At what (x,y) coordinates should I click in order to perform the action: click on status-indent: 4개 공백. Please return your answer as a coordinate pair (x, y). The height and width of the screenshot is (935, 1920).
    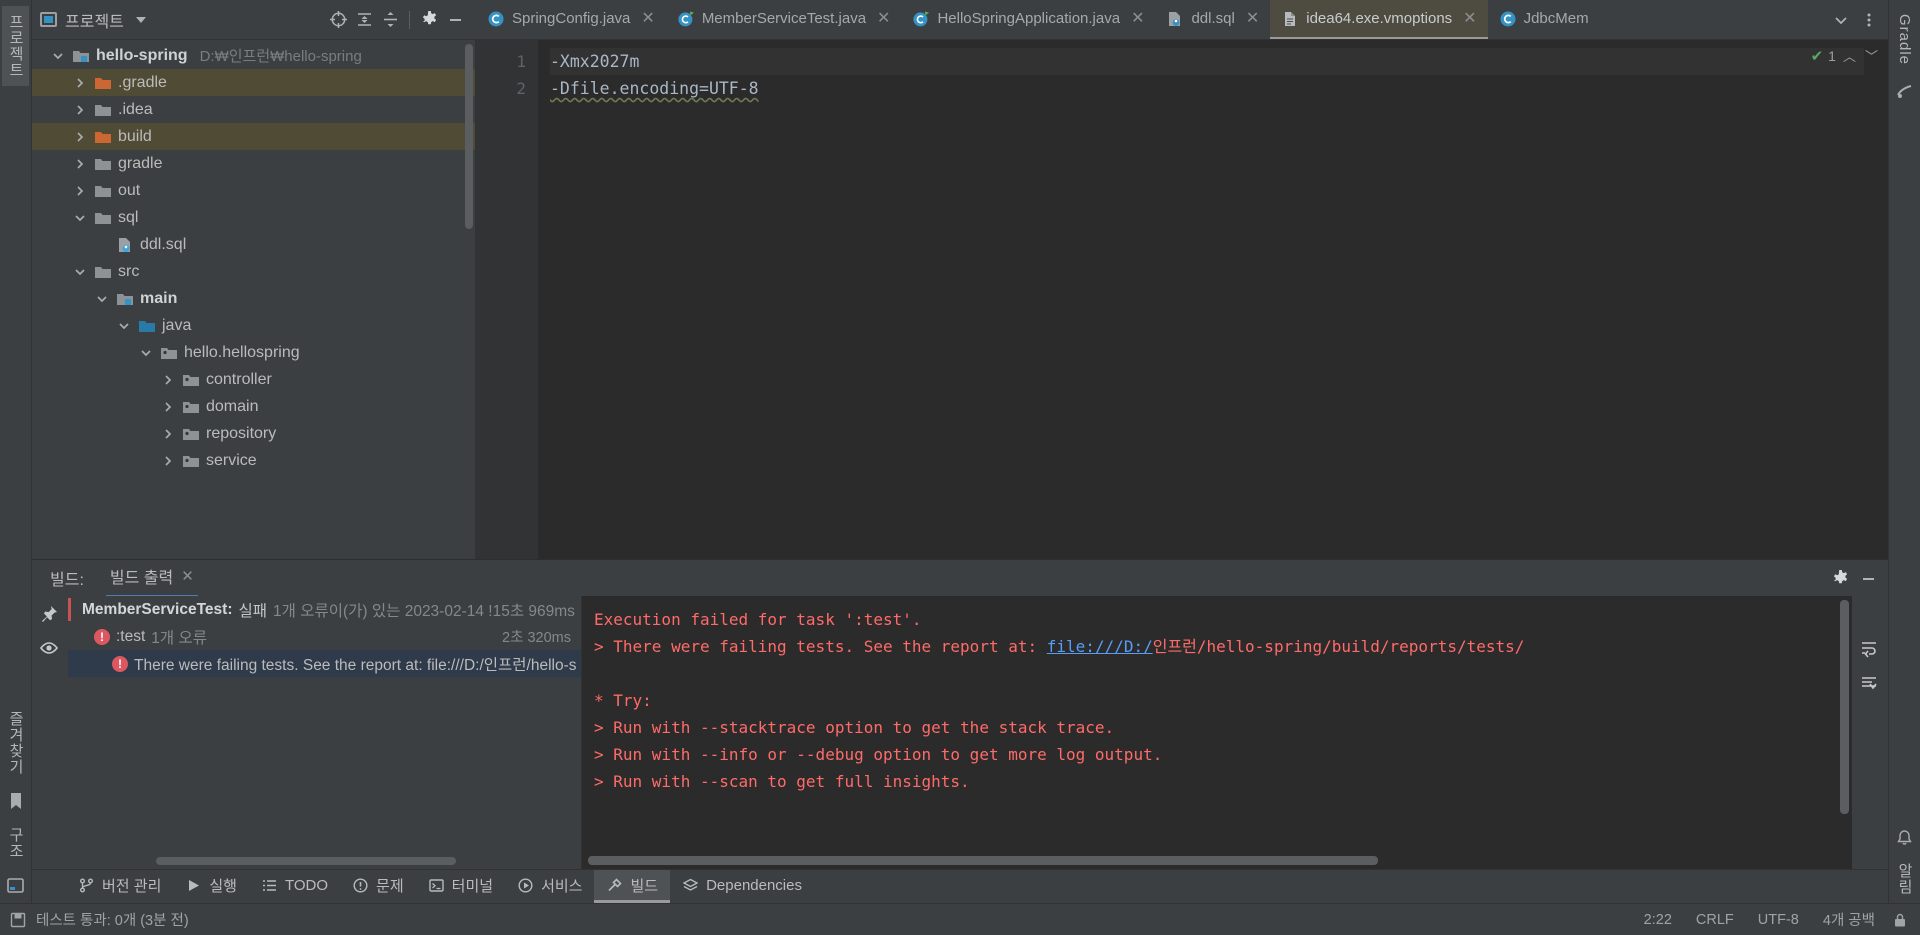
    Looking at the image, I should click on (1849, 919).